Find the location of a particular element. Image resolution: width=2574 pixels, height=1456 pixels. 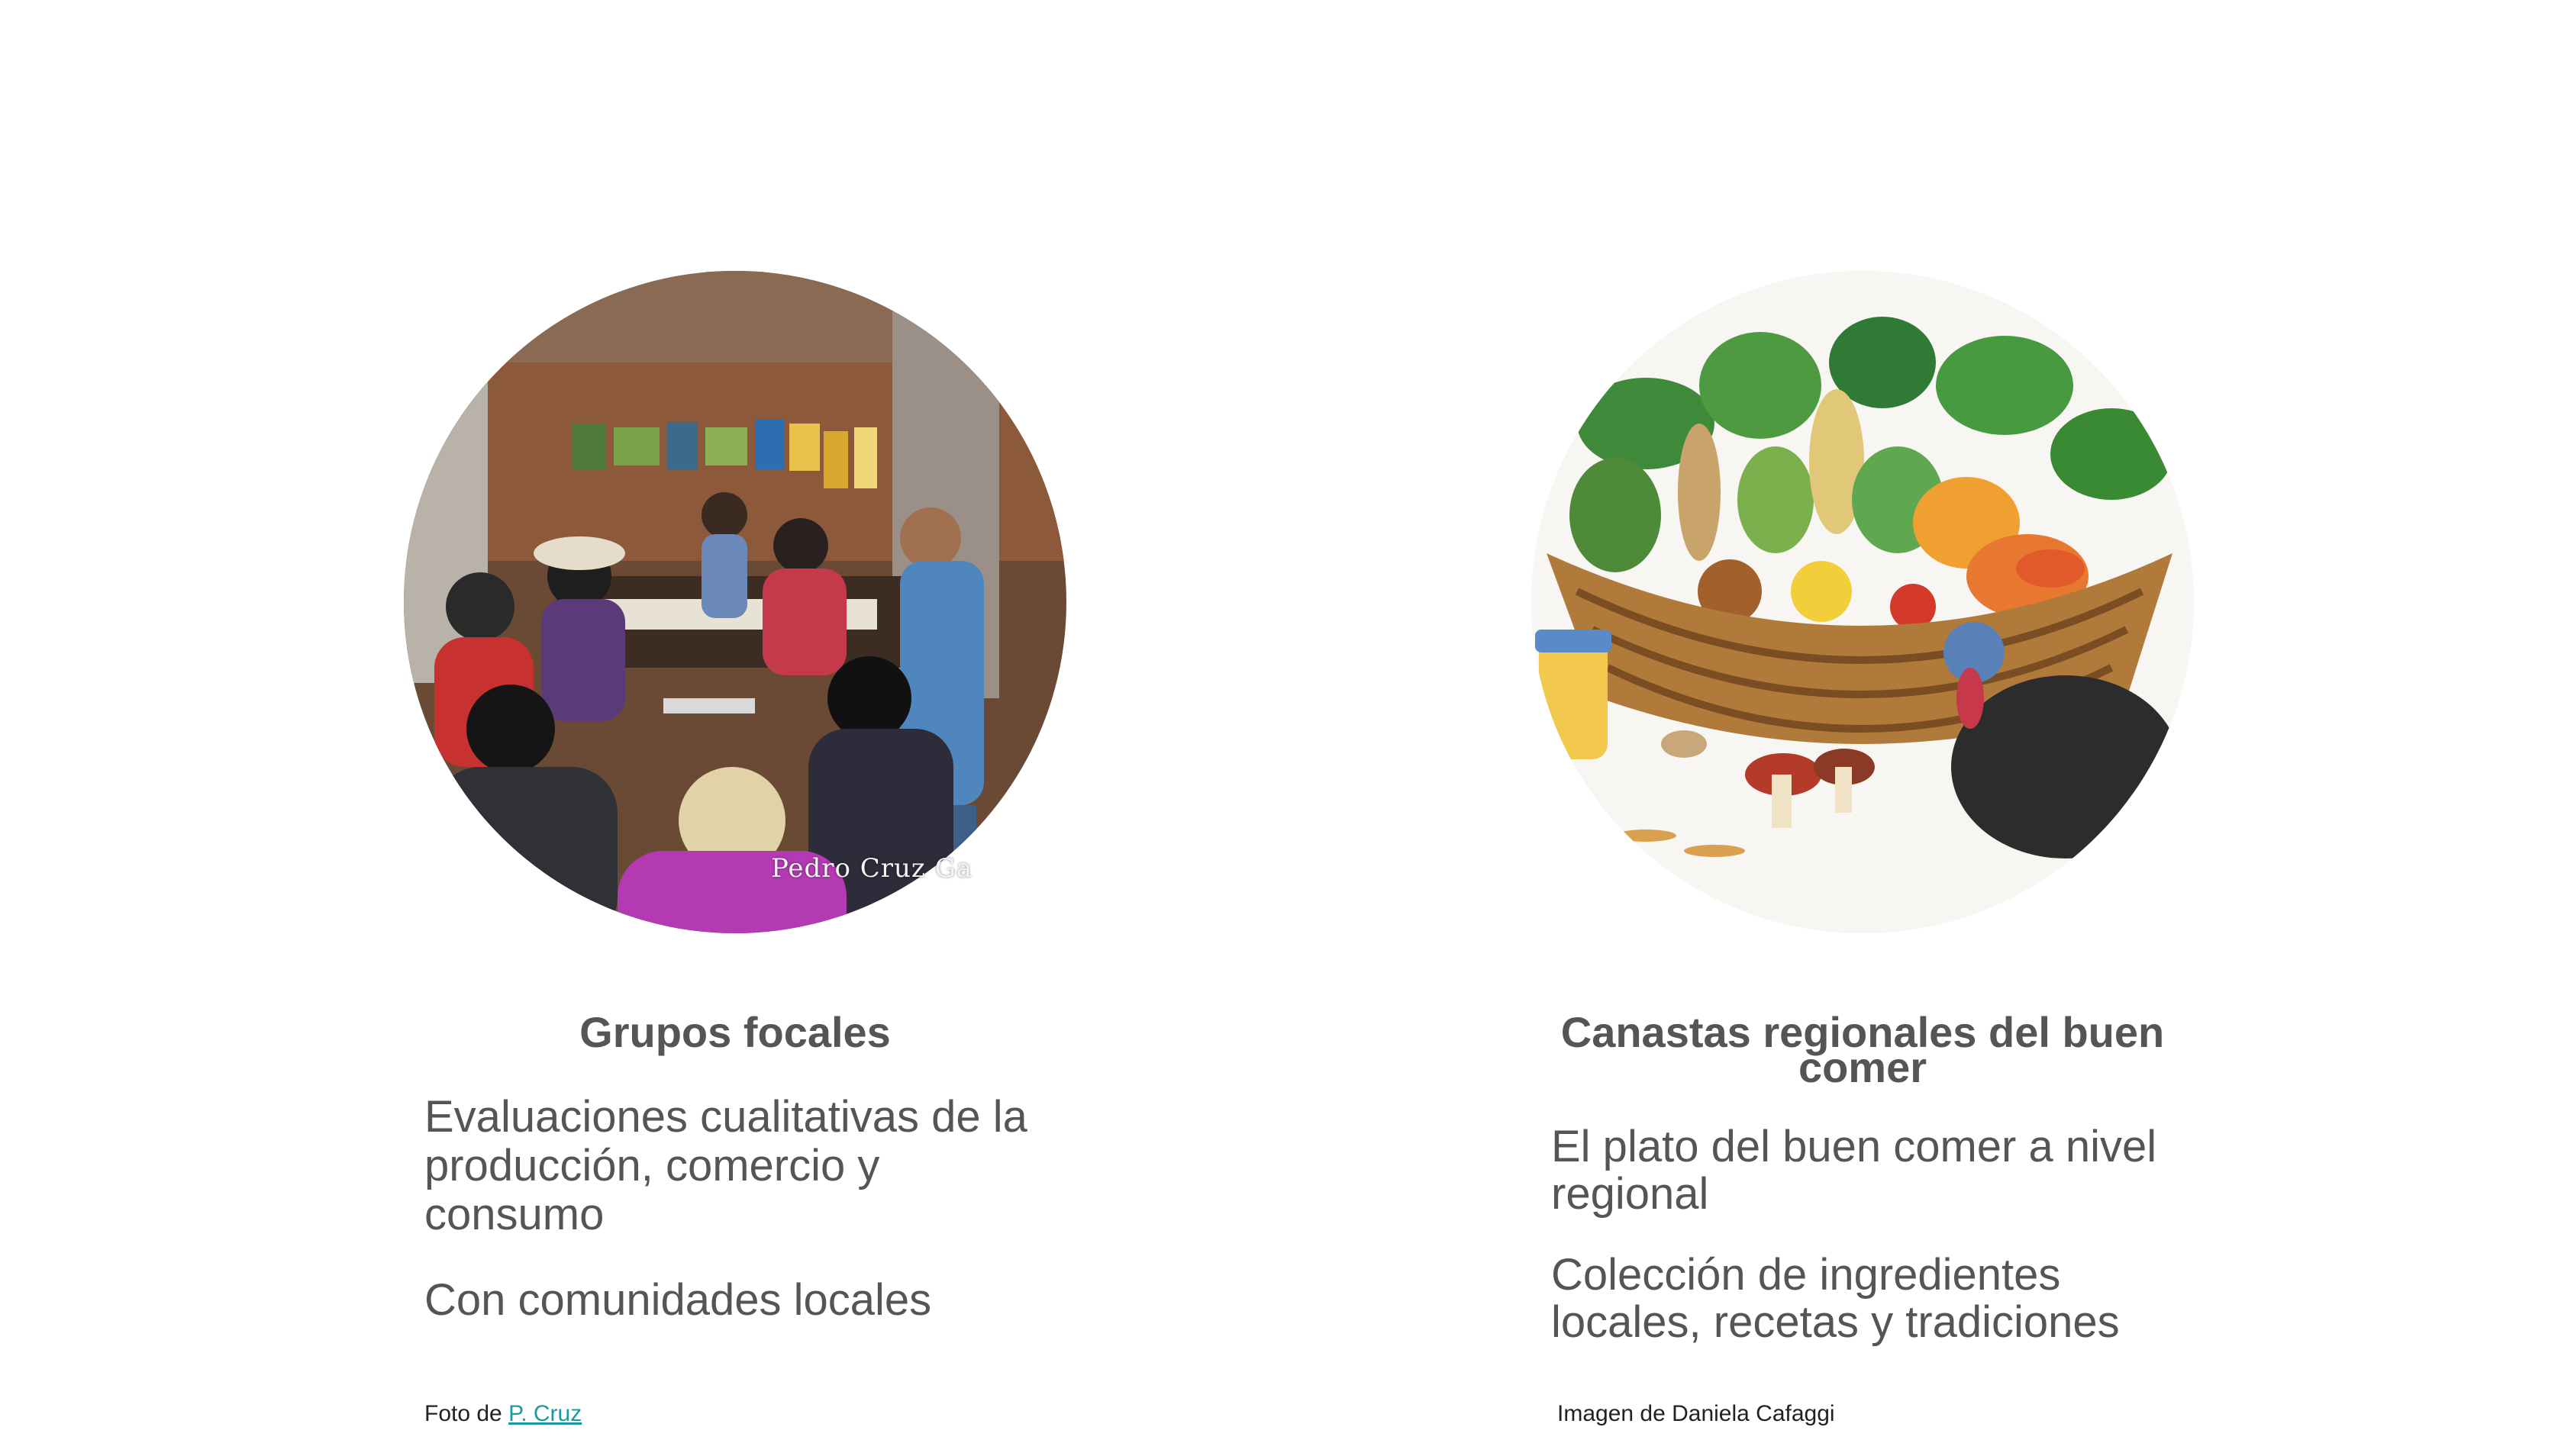

image-credit-caption: Imagen de Daniela Cafaggi is located at coordinates (1696, 1413).